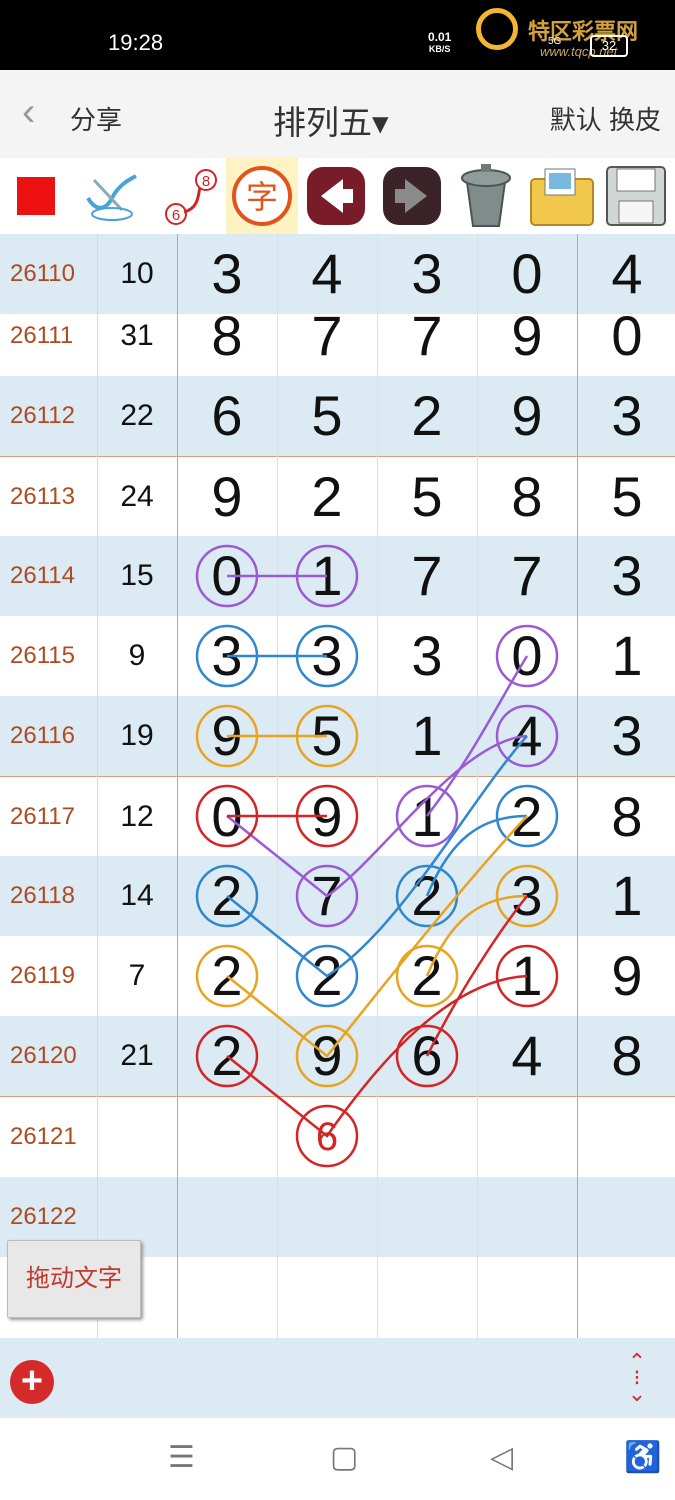 This screenshot has height=1500, width=675. I want to click on sum-value: 31, so click(137, 335).